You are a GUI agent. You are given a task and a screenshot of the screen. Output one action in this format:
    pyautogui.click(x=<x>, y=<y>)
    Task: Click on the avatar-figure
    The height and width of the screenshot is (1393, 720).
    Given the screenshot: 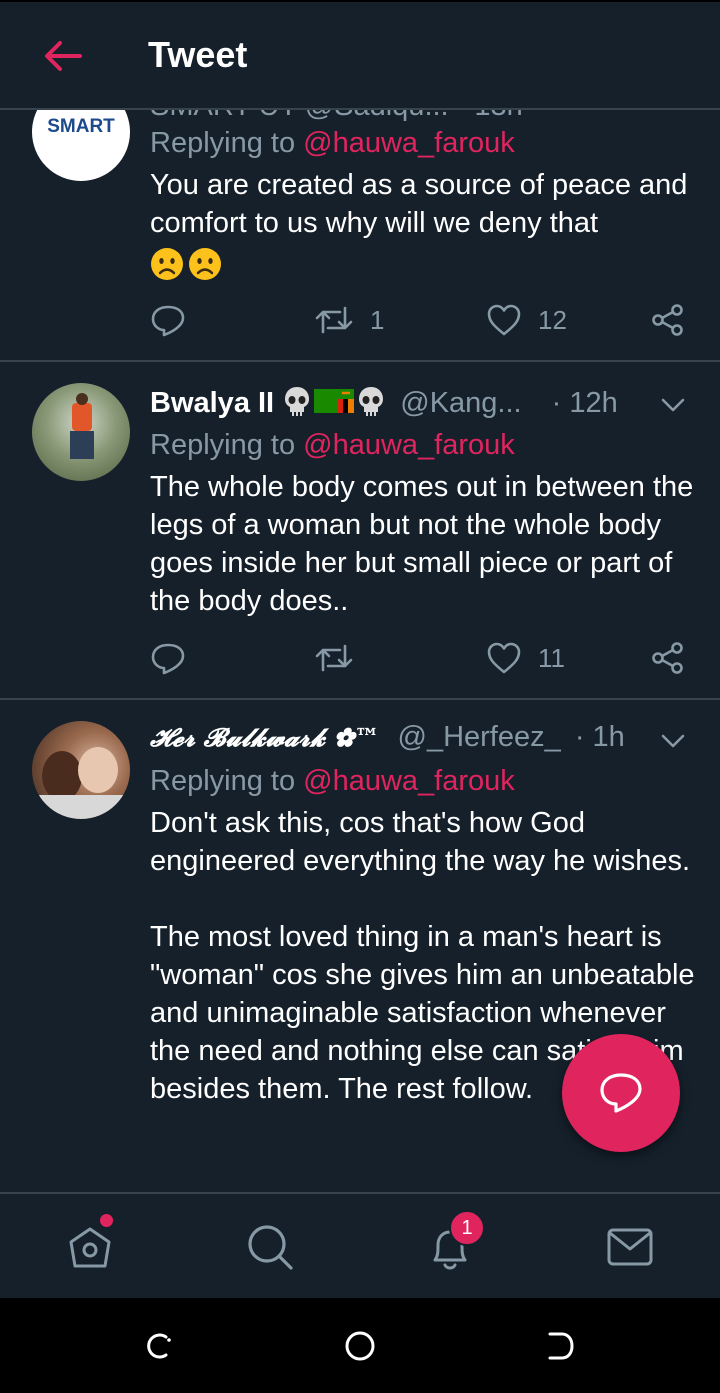 What is the action you would take?
    pyautogui.click(x=82, y=417)
    